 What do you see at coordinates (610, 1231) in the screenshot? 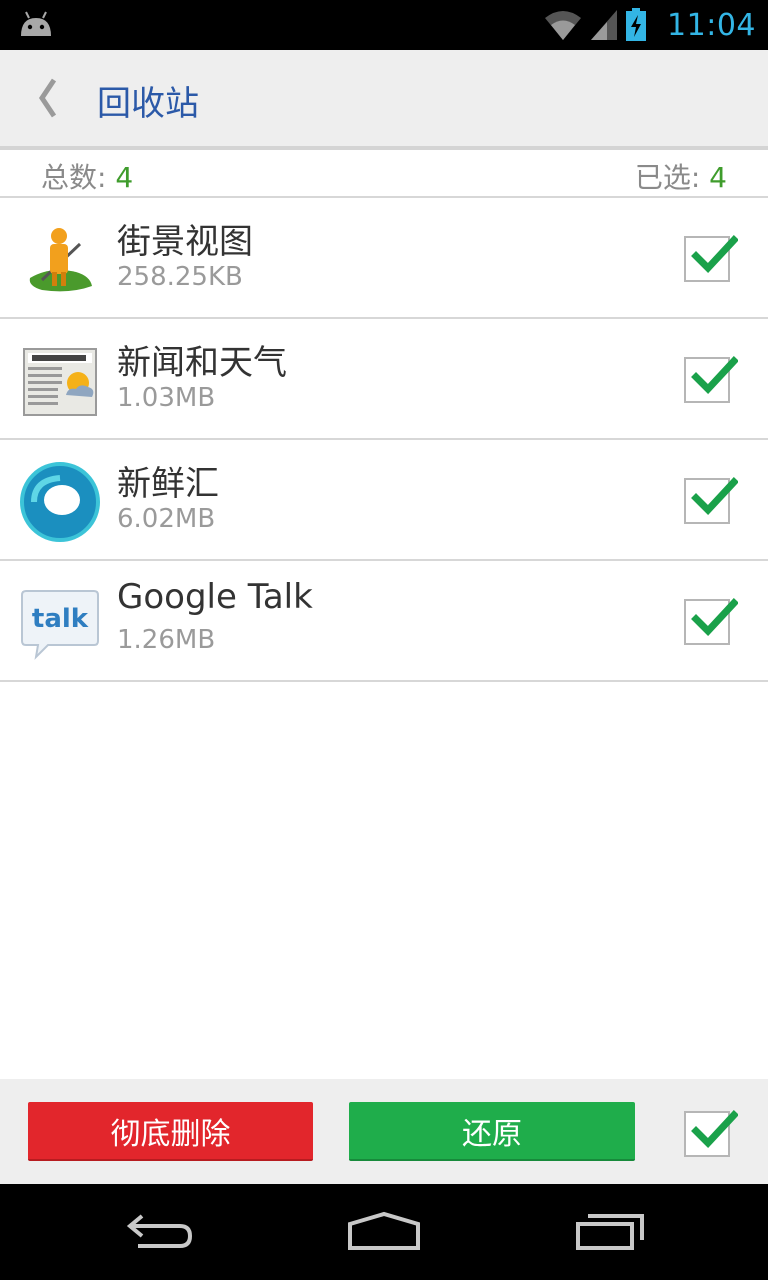
I see `recents-icon` at bounding box center [610, 1231].